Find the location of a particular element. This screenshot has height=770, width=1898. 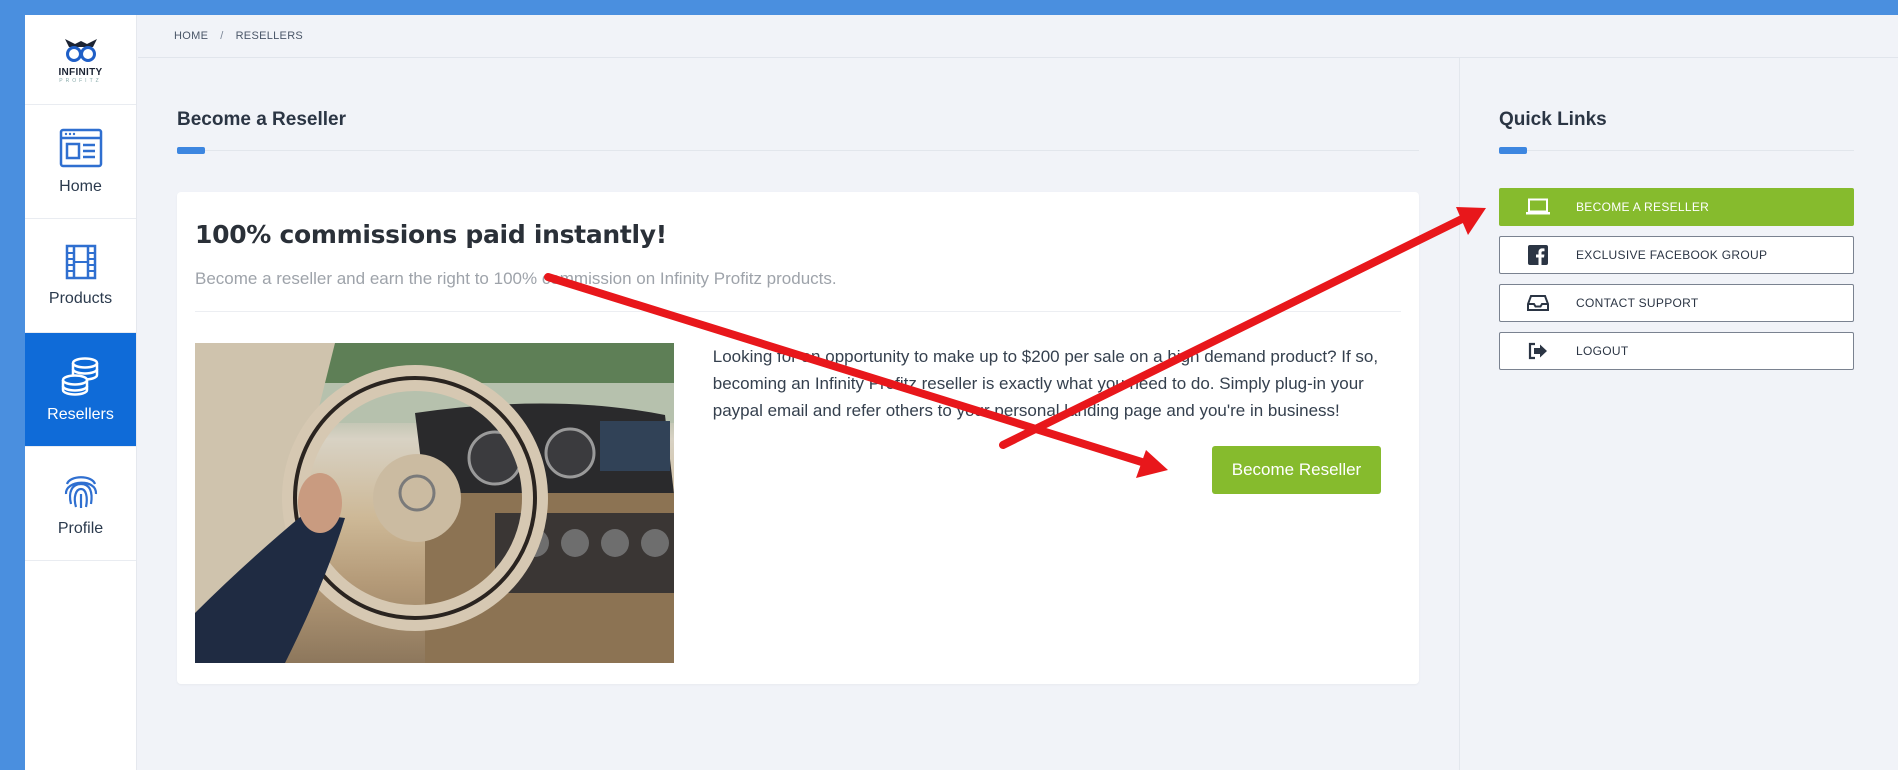

sidebar-item-home: Home is located at coordinates (80, 162).